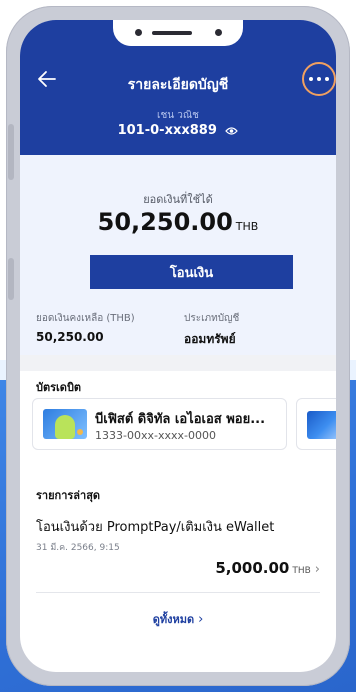  Describe the element at coordinates (155, 526) in the screenshot. I see `transaction-description: โอนเงินด้วย PromptPay/เติมเงิน eWallet` at that location.